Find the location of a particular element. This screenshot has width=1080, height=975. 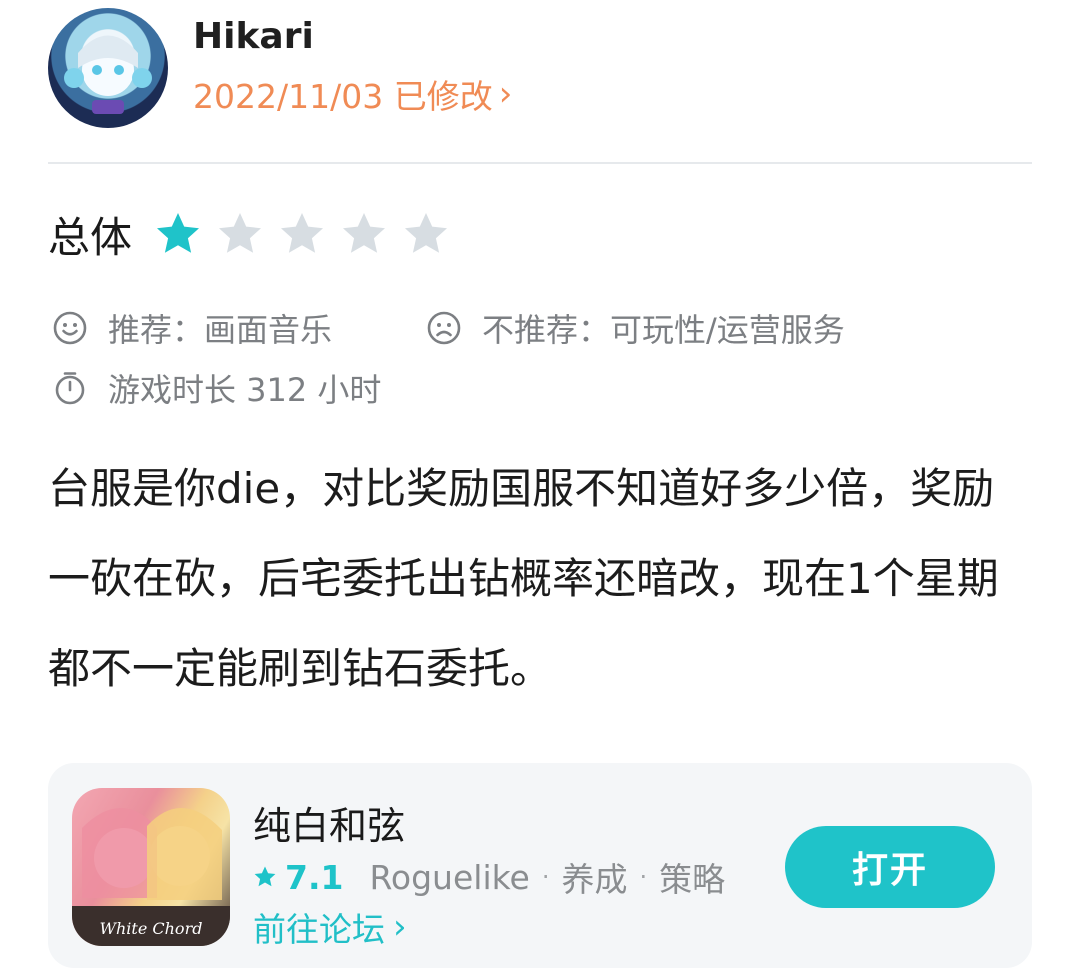

review-header: Hikari 2022/11/03 已修改 › is located at coordinates (540, 69).